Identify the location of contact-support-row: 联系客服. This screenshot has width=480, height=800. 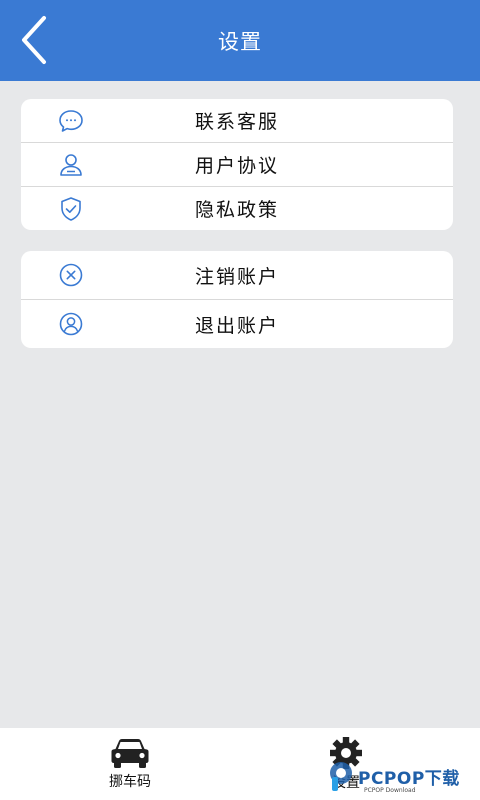
(237, 120).